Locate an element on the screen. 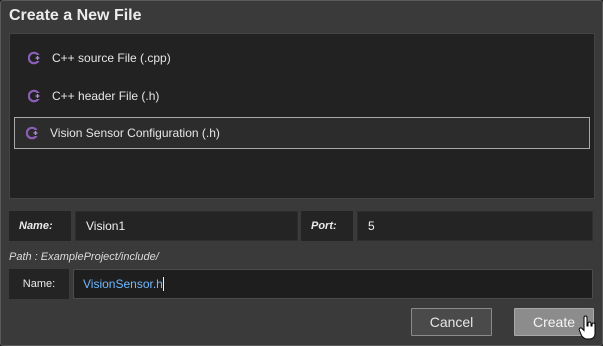  text-caret is located at coordinates (163, 284).